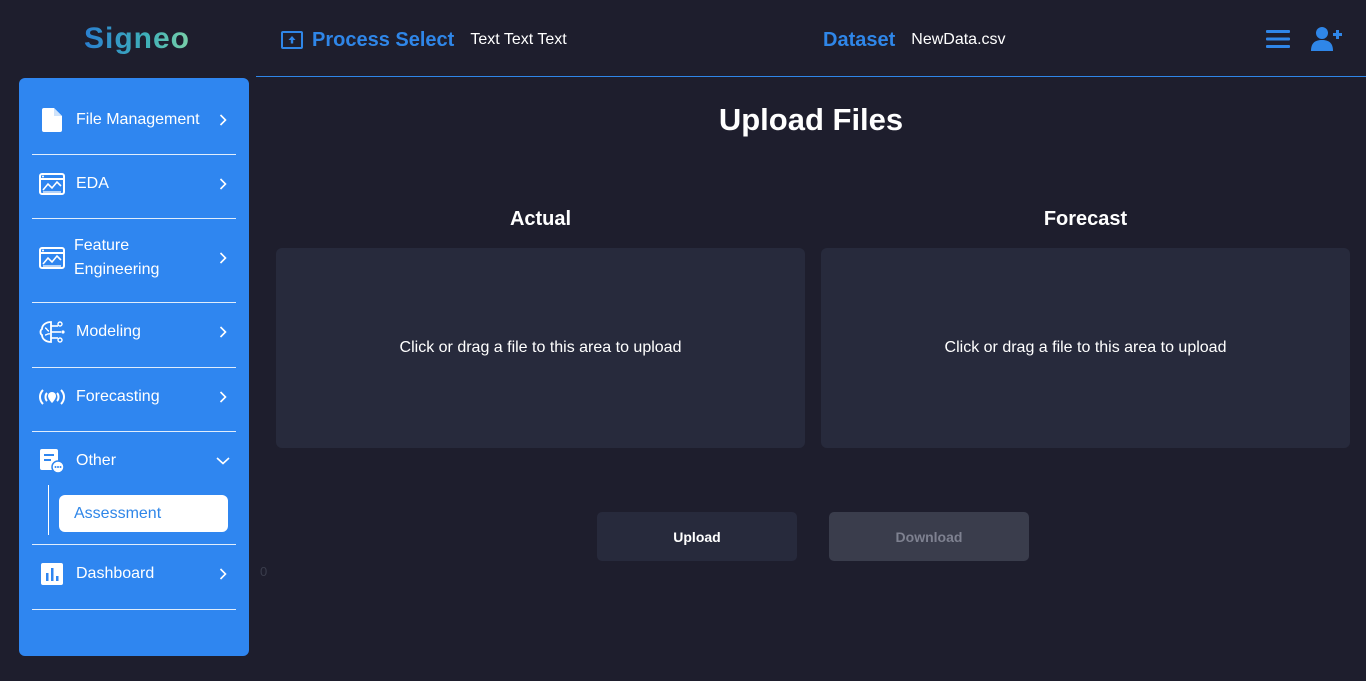 This screenshot has height=681, width=1366. Describe the element at coordinates (859, 39) in the screenshot. I see `dataset-title: Dataset` at that location.